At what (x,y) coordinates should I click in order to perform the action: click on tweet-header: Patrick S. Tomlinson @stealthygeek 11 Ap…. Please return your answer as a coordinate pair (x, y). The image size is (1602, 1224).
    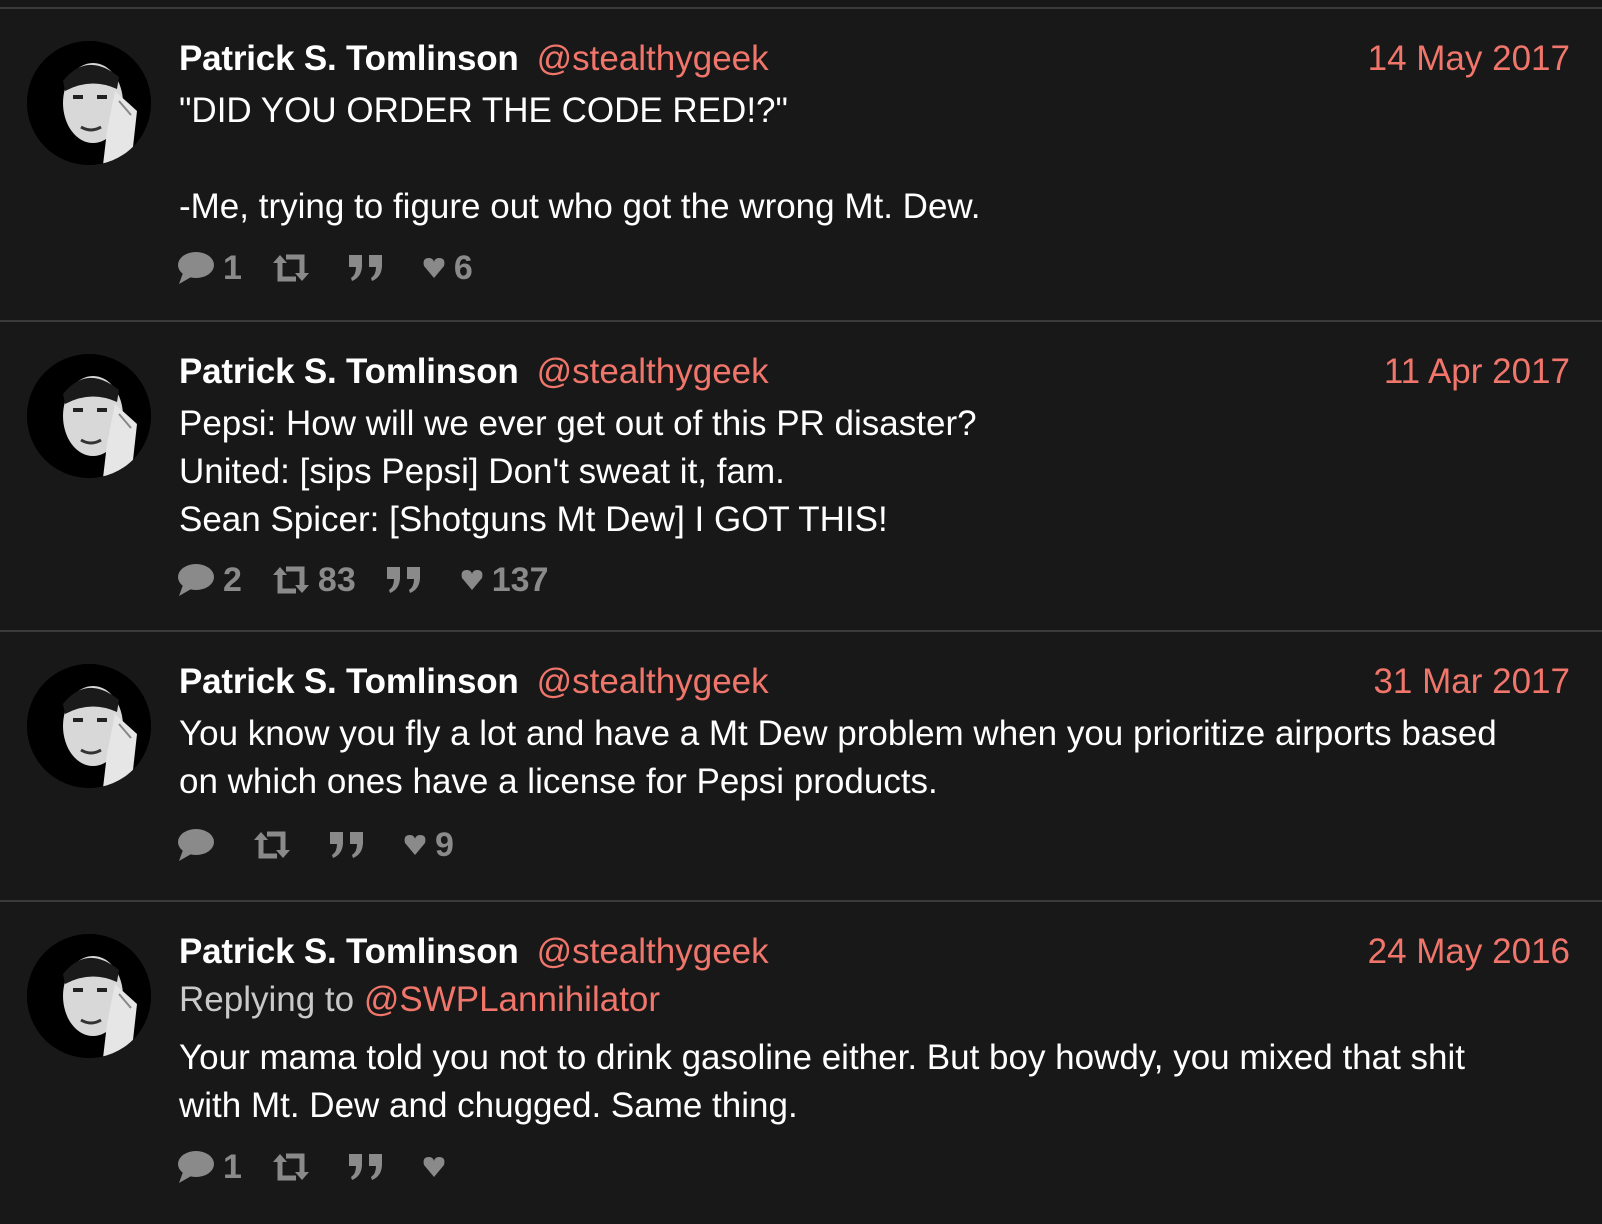
    Looking at the image, I should click on (874, 375).